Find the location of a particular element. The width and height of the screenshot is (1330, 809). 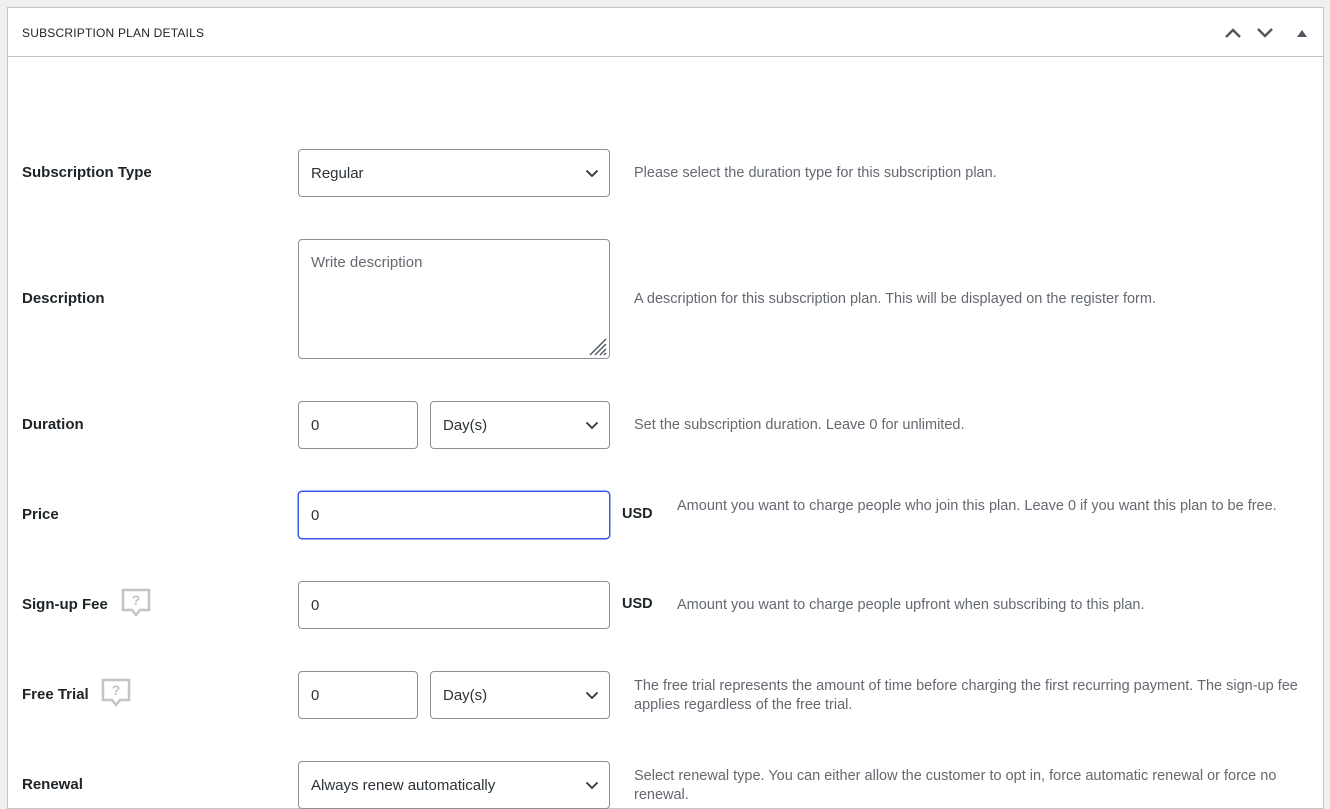

description-textarea-wrapper is located at coordinates (454, 299).